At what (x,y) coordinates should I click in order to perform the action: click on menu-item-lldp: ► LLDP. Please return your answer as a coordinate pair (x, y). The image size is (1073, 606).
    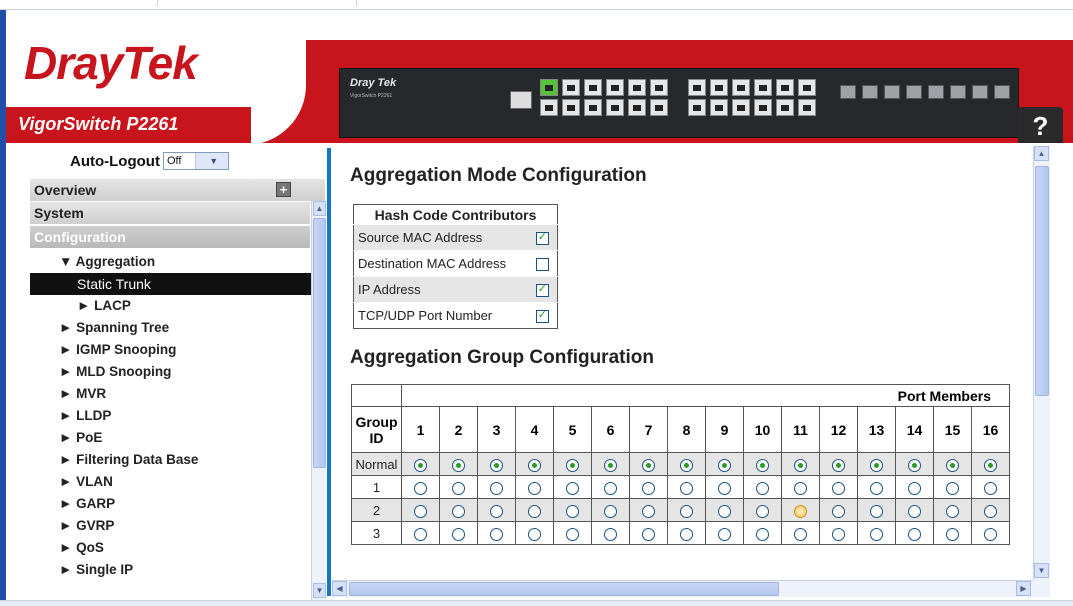
    Looking at the image, I should click on (171, 416).